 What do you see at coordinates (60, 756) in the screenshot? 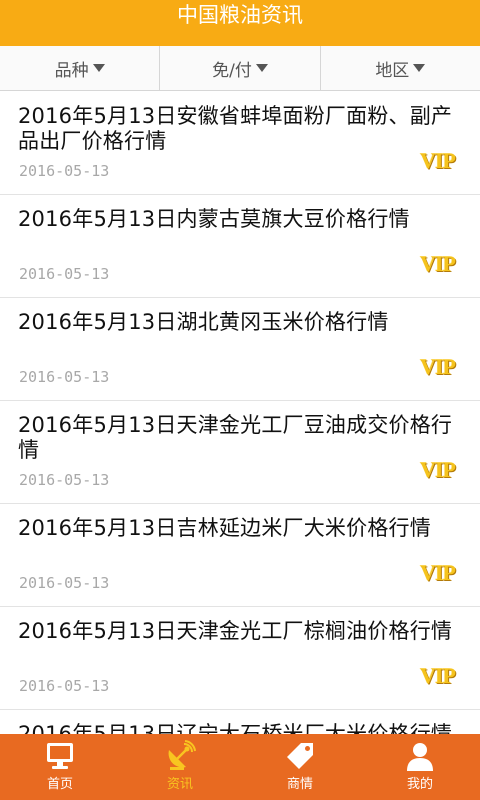
I see `monitor-icon` at bounding box center [60, 756].